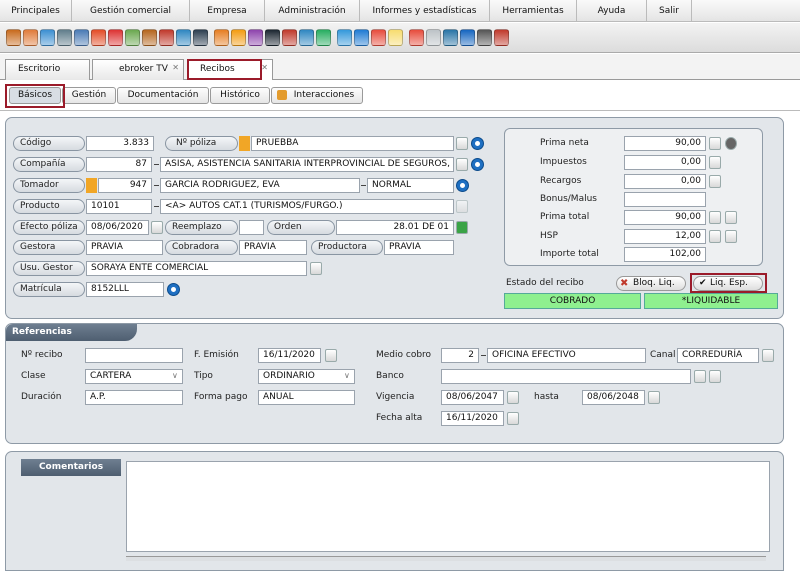 The height and width of the screenshot is (571, 800). Describe the element at coordinates (460, 355) in the screenshot. I see `medio-cobro-code-field: 2` at that location.